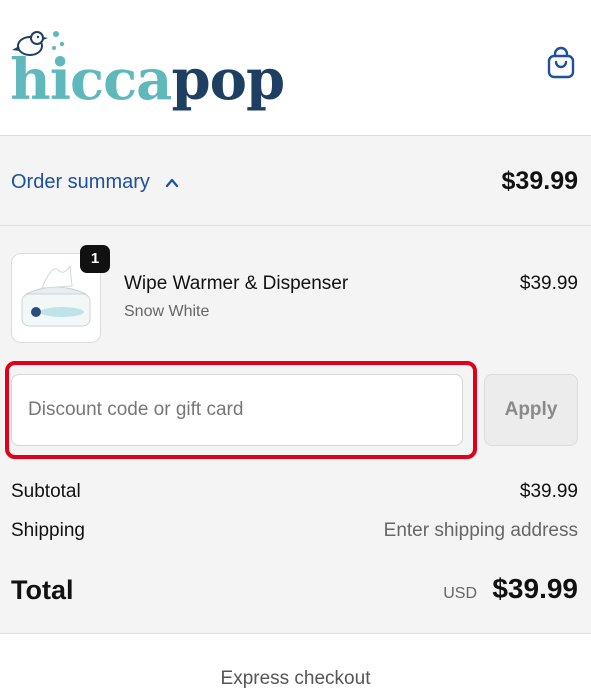 The height and width of the screenshot is (700, 591). What do you see at coordinates (539, 181) in the screenshot?
I see `order-summary-total: $39.99` at bounding box center [539, 181].